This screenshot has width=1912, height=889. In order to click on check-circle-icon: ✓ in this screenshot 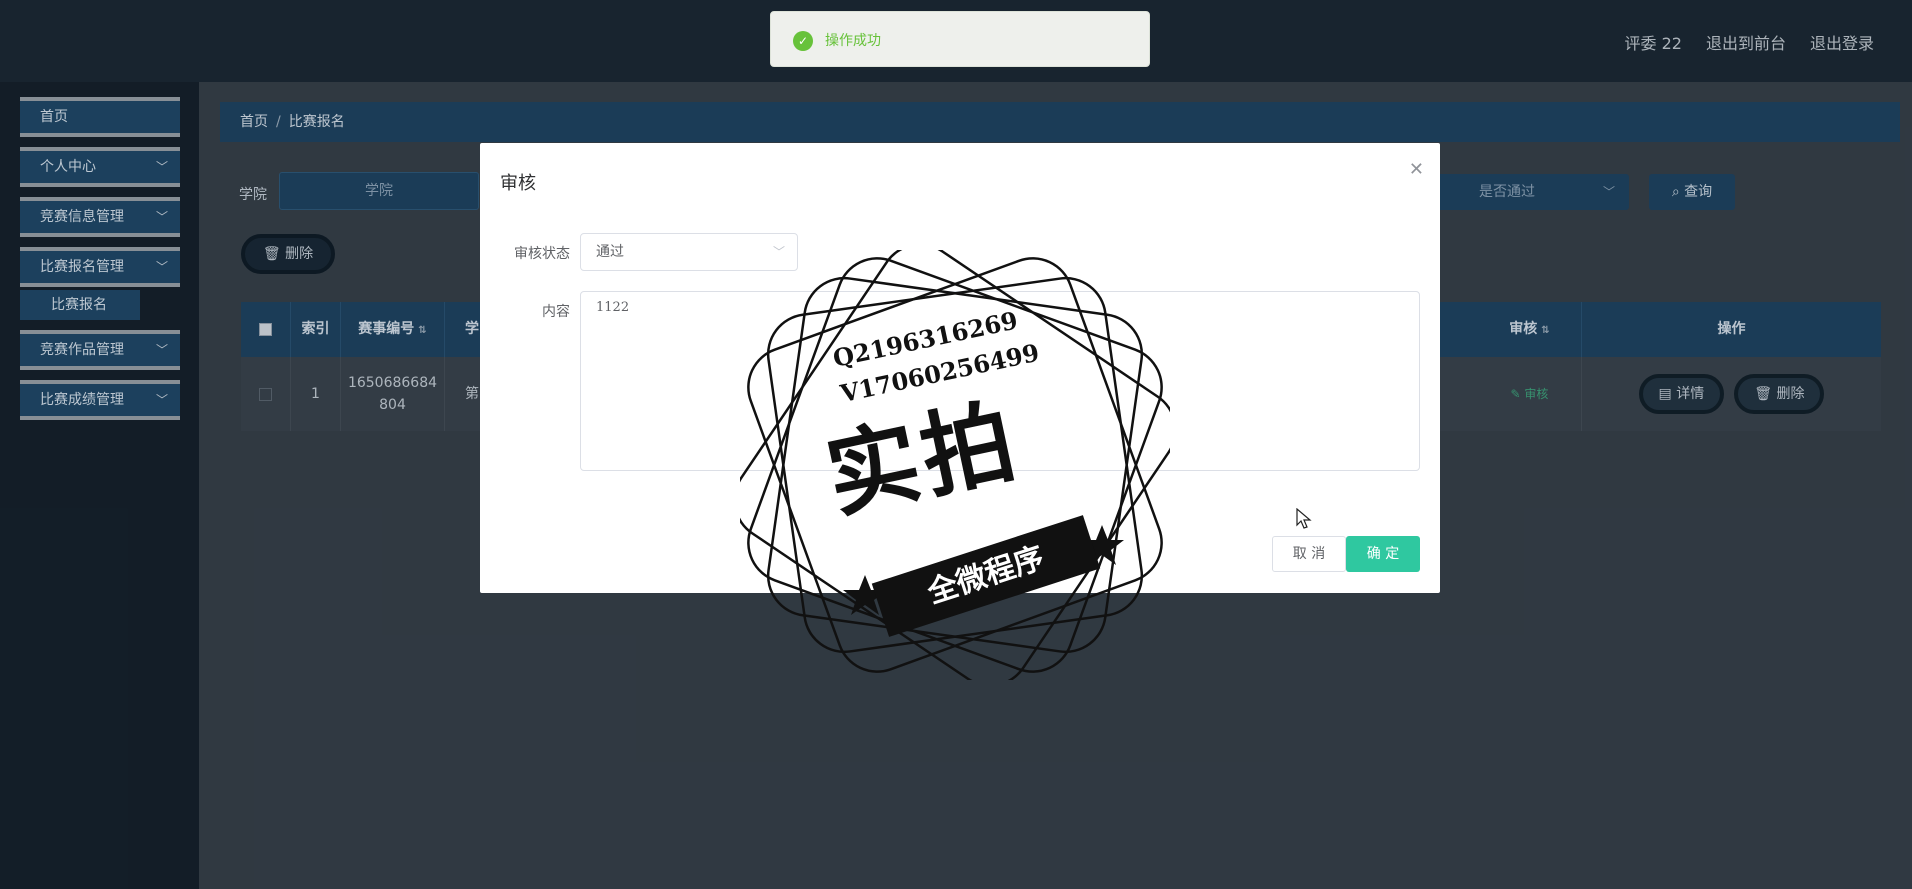, I will do `click(803, 41)`.